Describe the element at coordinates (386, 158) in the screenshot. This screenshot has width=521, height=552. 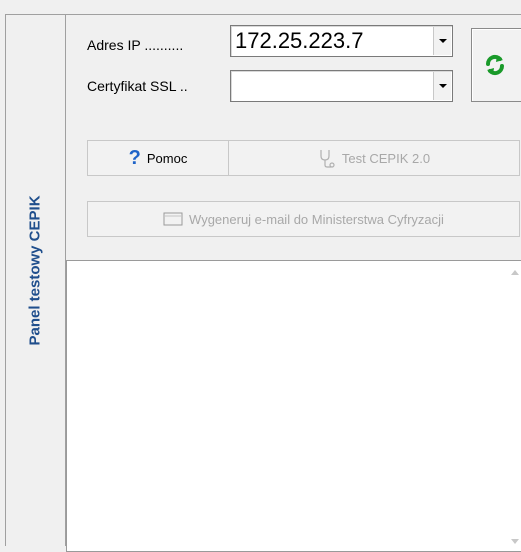
I see `test-cepik-button-label: Test CEPIK 2.0` at that location.